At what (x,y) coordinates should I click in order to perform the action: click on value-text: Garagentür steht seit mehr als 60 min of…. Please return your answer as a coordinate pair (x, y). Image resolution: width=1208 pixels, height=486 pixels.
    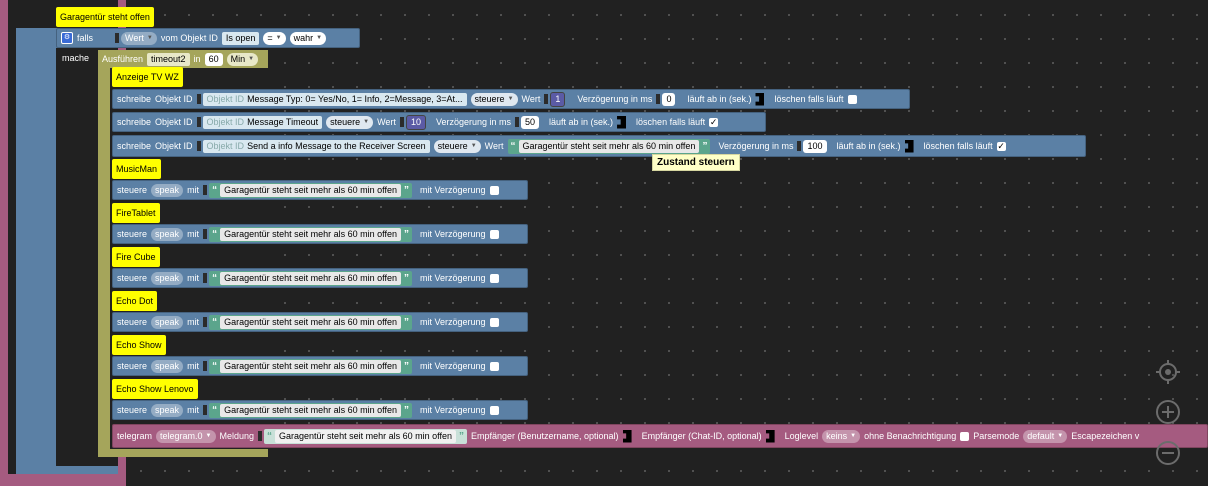
    Looking at the image, I should click on (609, 146).